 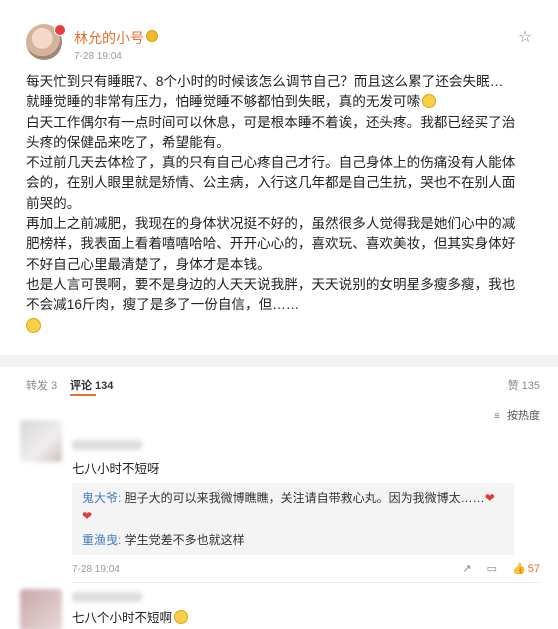 What do you see at coordinates (101, 498) in the screenshot?
I see `reply-username: 鬼大爷:` at bounding box center [101, 498].